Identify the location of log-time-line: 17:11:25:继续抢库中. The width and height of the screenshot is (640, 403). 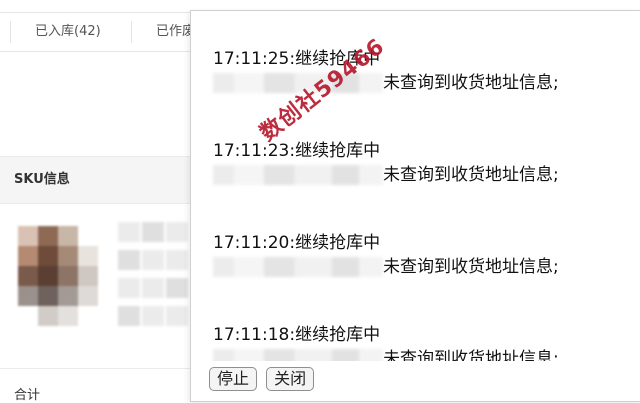
(297, 59).